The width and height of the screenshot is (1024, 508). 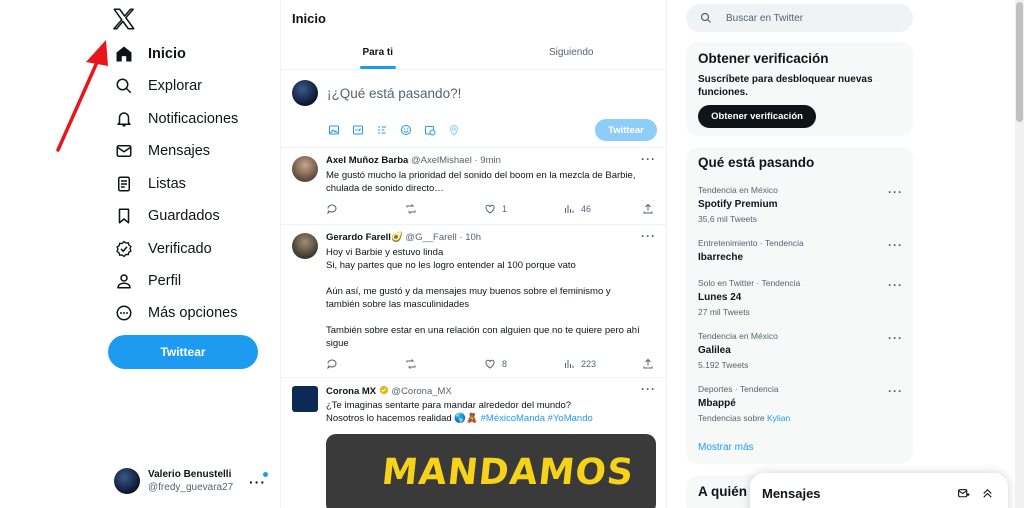 I want to click on tweet-author-name: Axel Muñoz Barba, so click(x=367, y=160).